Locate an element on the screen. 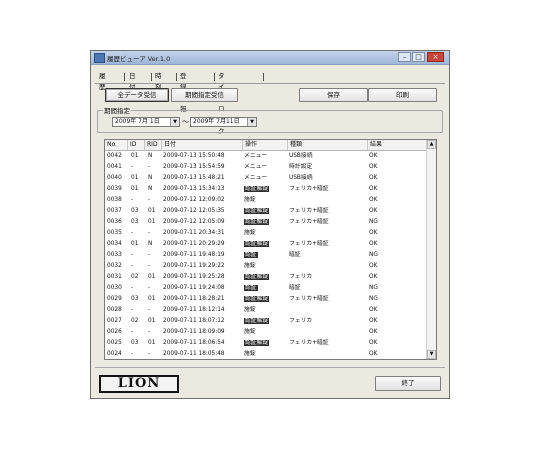 The width and height of the screenshot is (540, 450). table-row: 0024 - - 2009-07-11 18:05:48 施錠 OK is located at coordinates (266, 354).